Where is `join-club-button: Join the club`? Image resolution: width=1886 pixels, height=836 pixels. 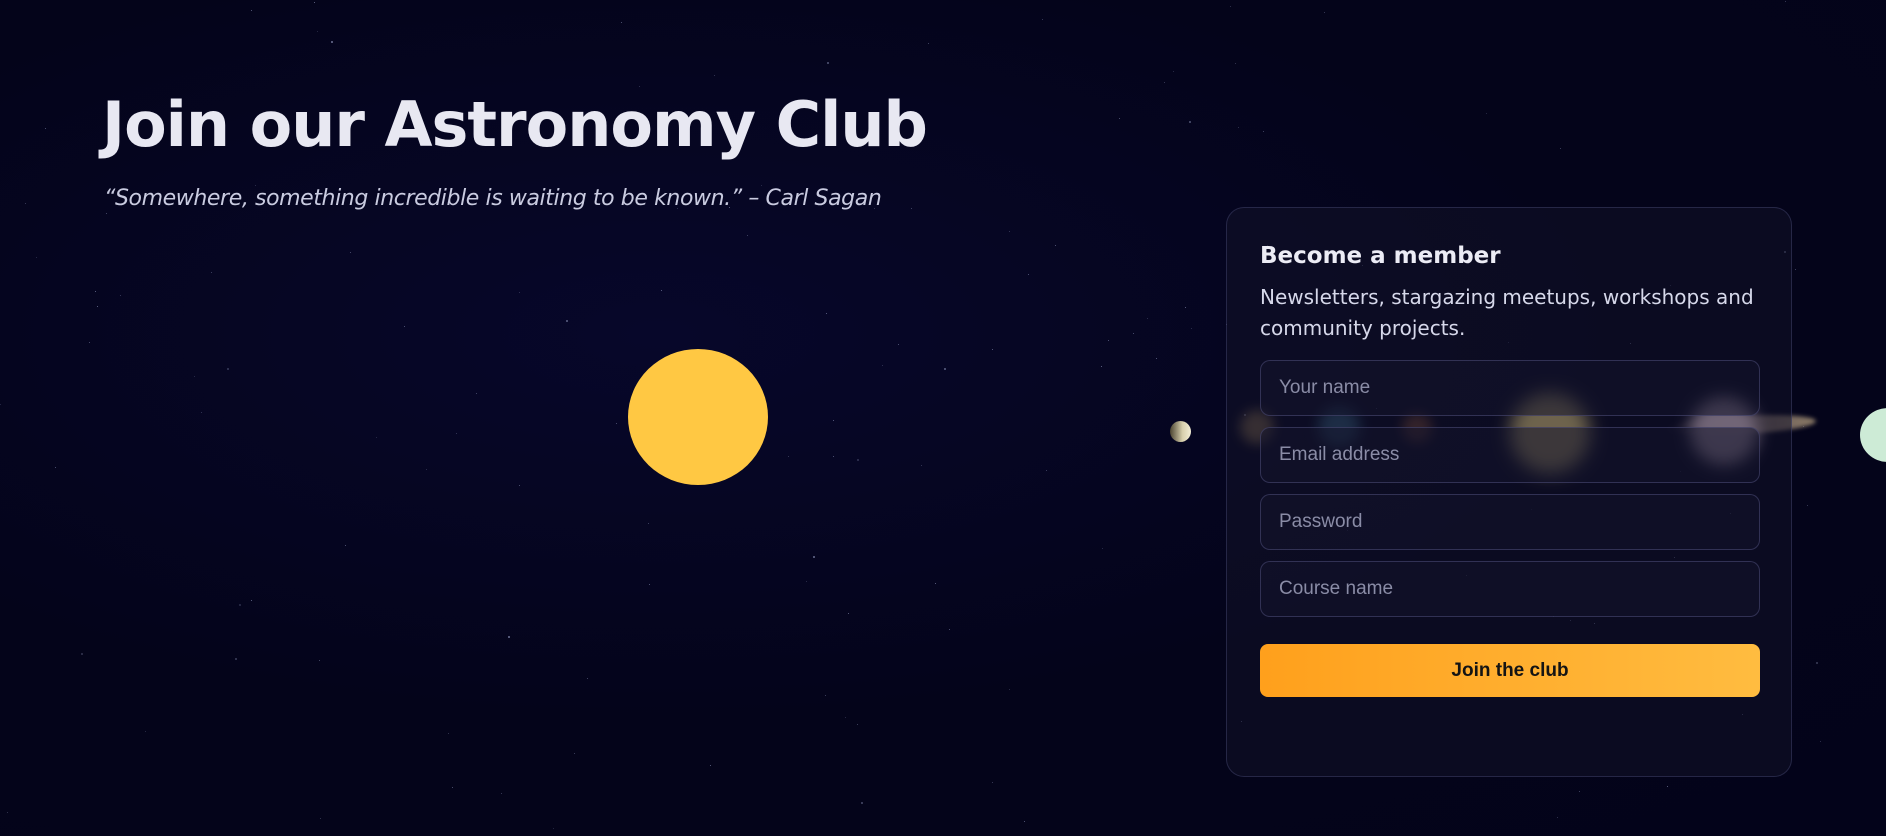
join-club-button: Join the club is located at coordinates (1510, 671).